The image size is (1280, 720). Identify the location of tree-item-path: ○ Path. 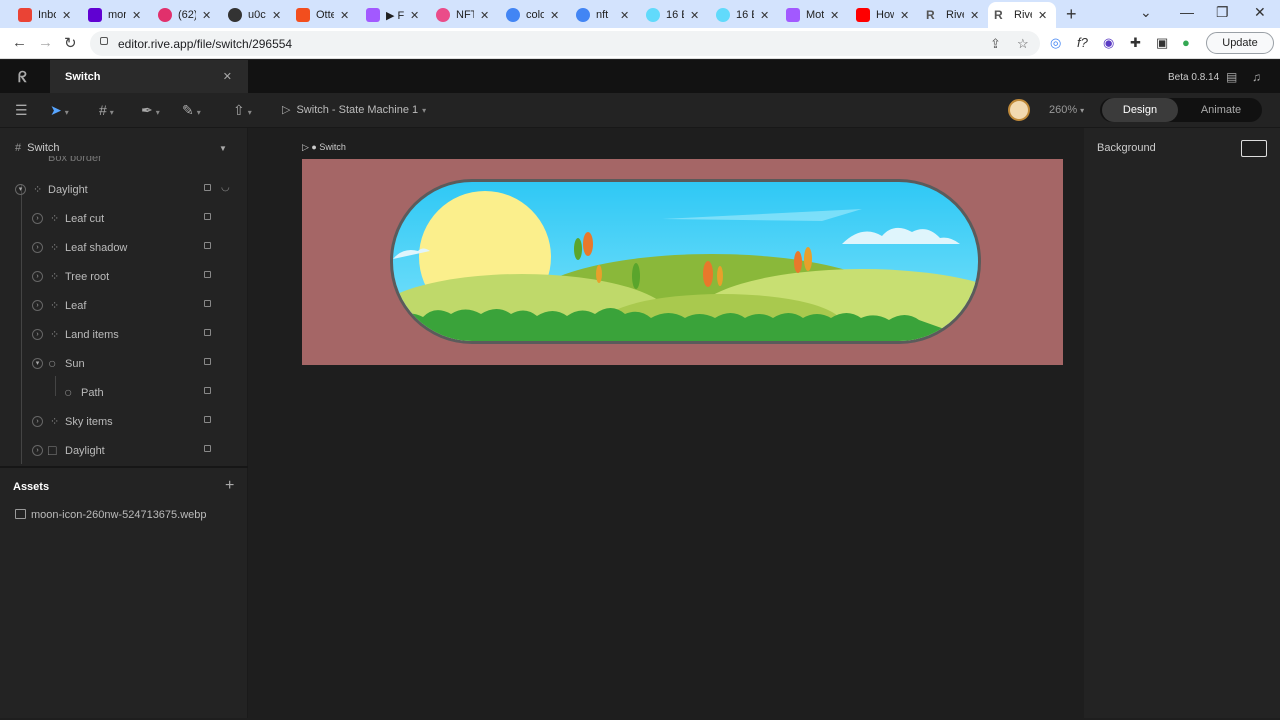
(124, 393).